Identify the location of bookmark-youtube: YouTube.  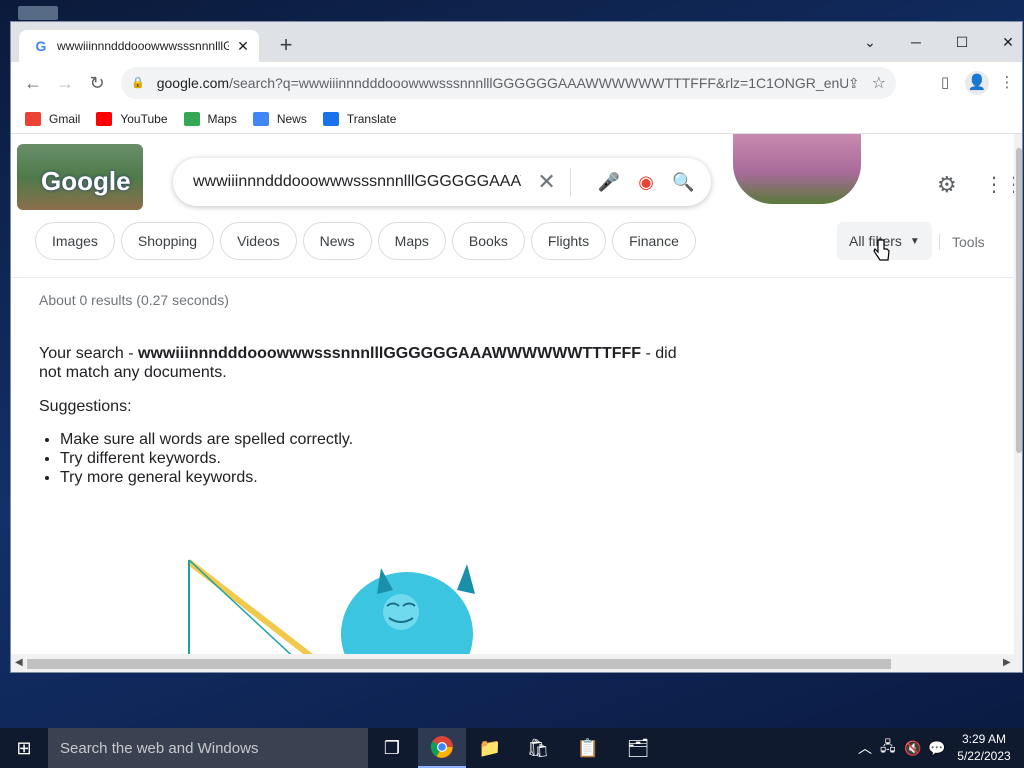
(132, 118).